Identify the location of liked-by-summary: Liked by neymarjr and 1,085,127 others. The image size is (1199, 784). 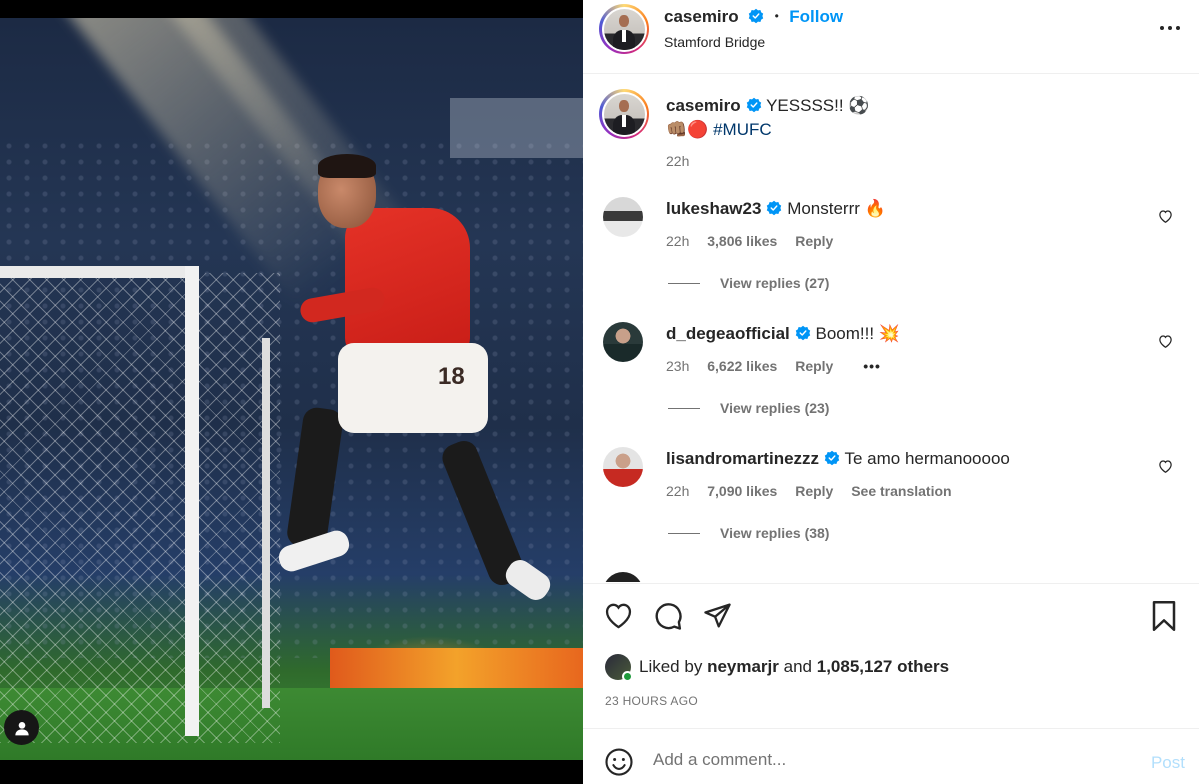
(777, 668).